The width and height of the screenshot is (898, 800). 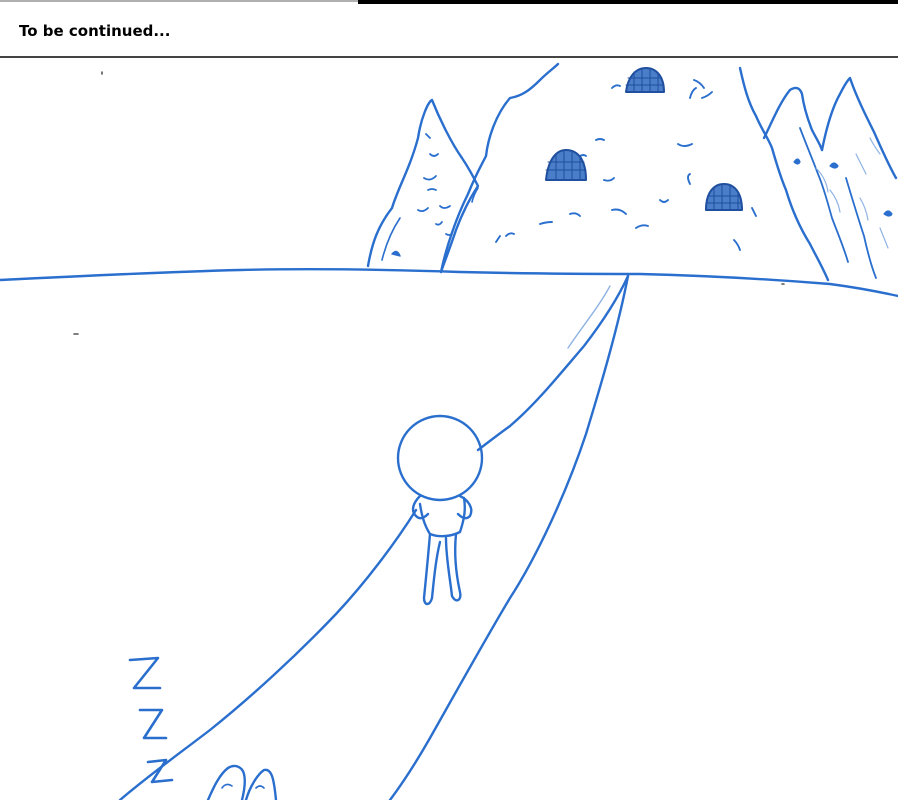 I want to click on person-figure, so click(x=440, y=510).